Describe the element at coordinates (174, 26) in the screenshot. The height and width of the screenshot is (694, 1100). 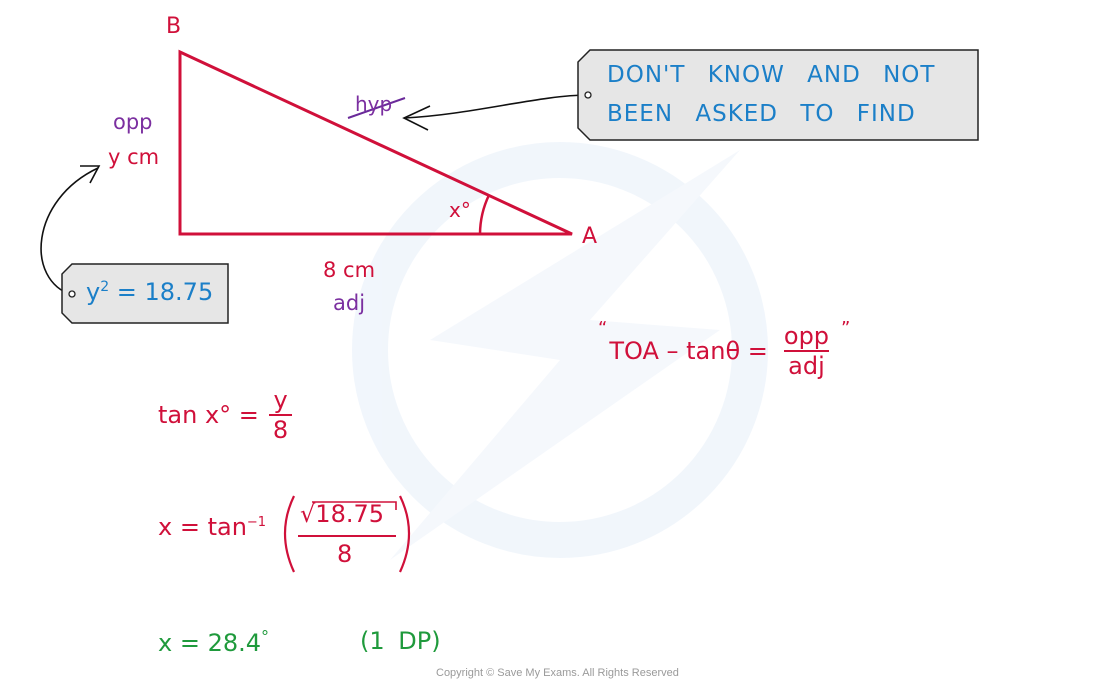
I see `vertex-b-label: B` at that location.